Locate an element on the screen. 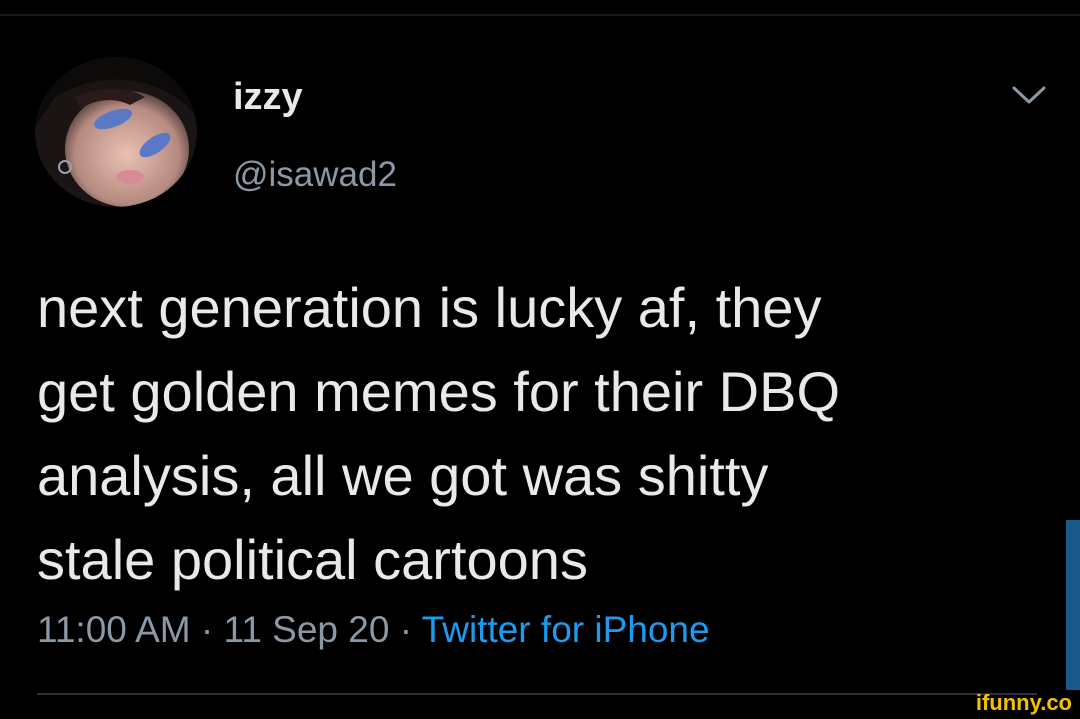 The width and height of the screenshot is (1080, 719). display-name: izzy is located at coordinates (268, 97).